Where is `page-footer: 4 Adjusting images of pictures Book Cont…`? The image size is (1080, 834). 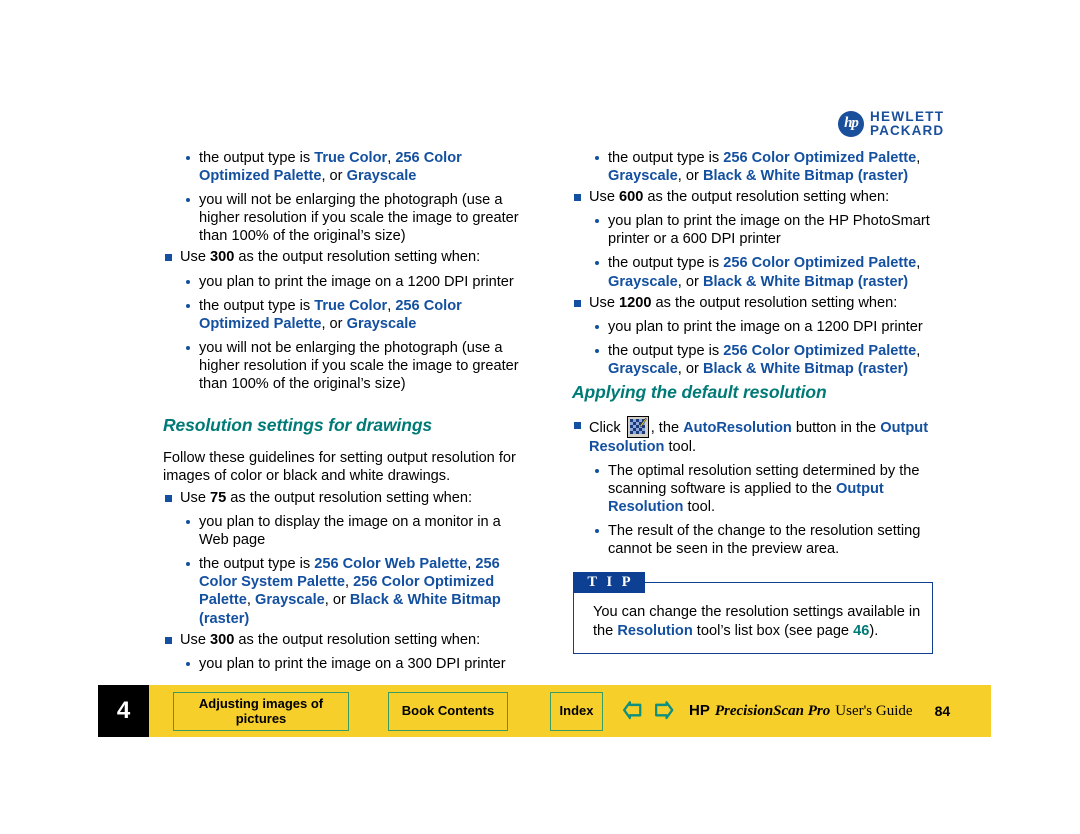
page-footer: 4 Adjusting images of pictures Book Cont… is located at coordinates (544, 711).